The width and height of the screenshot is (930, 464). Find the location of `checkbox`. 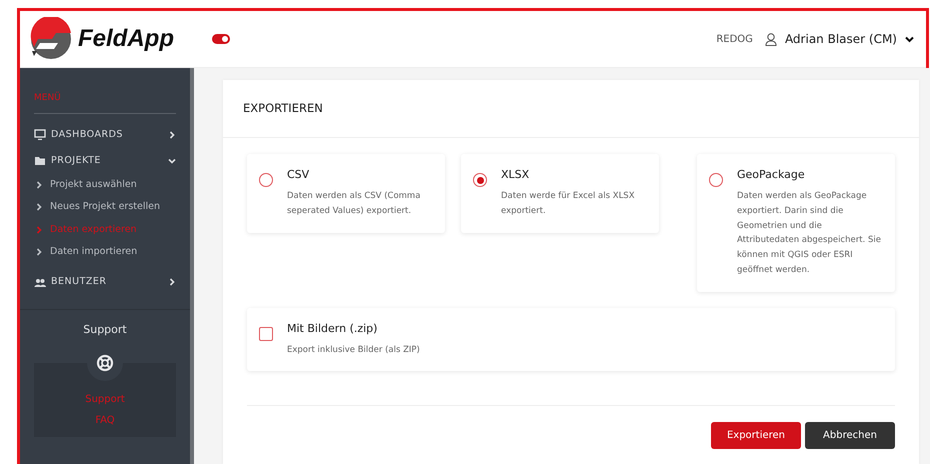

checkbox is located at coordinates (266, 334).